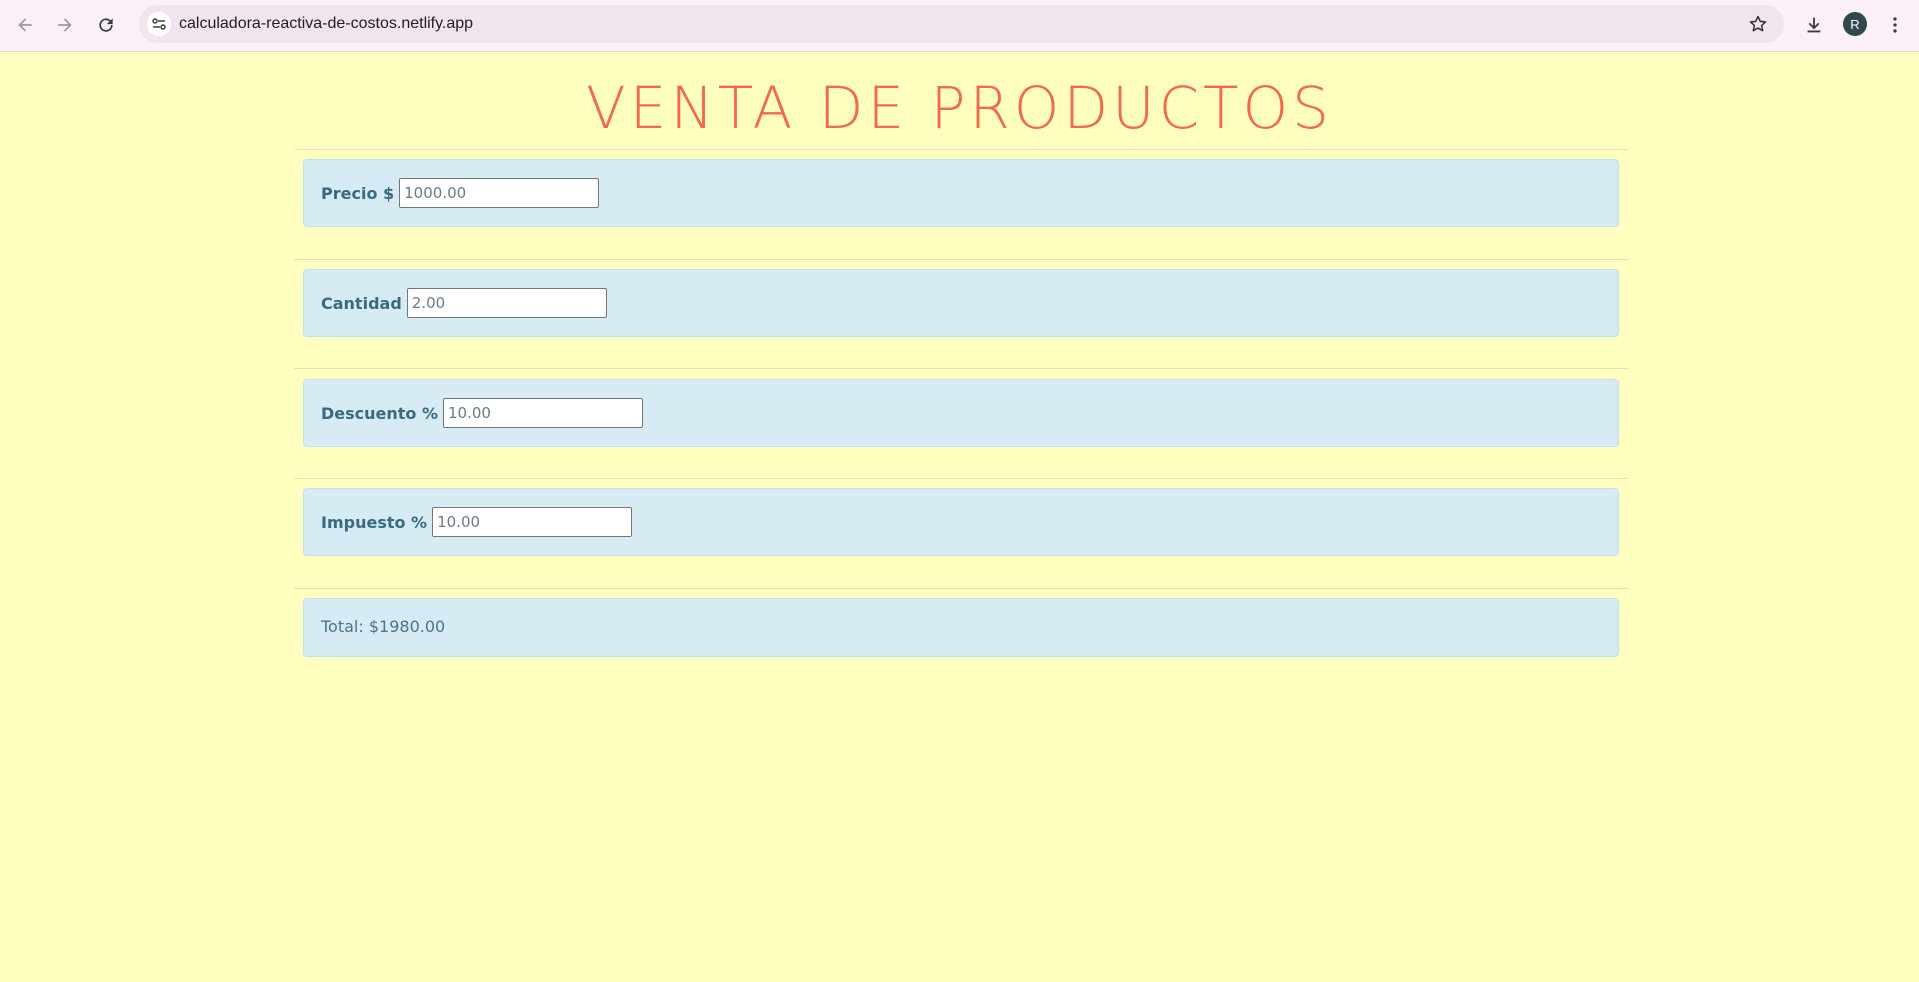 The width and height of the screenshot is (1919, 982). What do you see at coordinates (1758, 24) in the screenshot?
I see `bookmark-star-icon` at bounding box center [1758, 24].